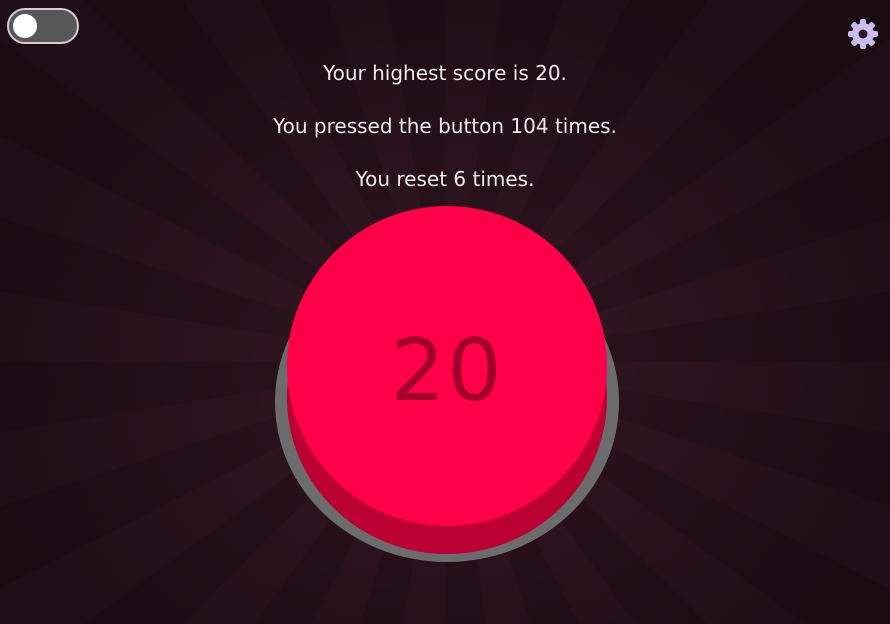 This screenshot has height=624, width=890. What do you see at coordinates (25, 26) in the screenshot?
I see `toggle-knob` at bounding box center [25, 26].